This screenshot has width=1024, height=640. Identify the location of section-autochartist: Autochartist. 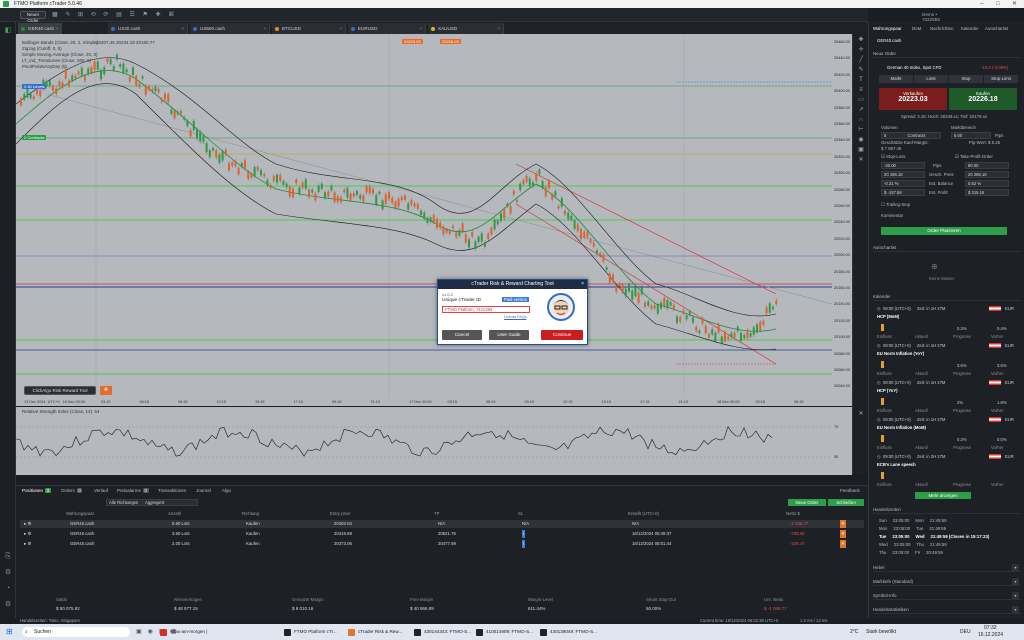
(947, 248).